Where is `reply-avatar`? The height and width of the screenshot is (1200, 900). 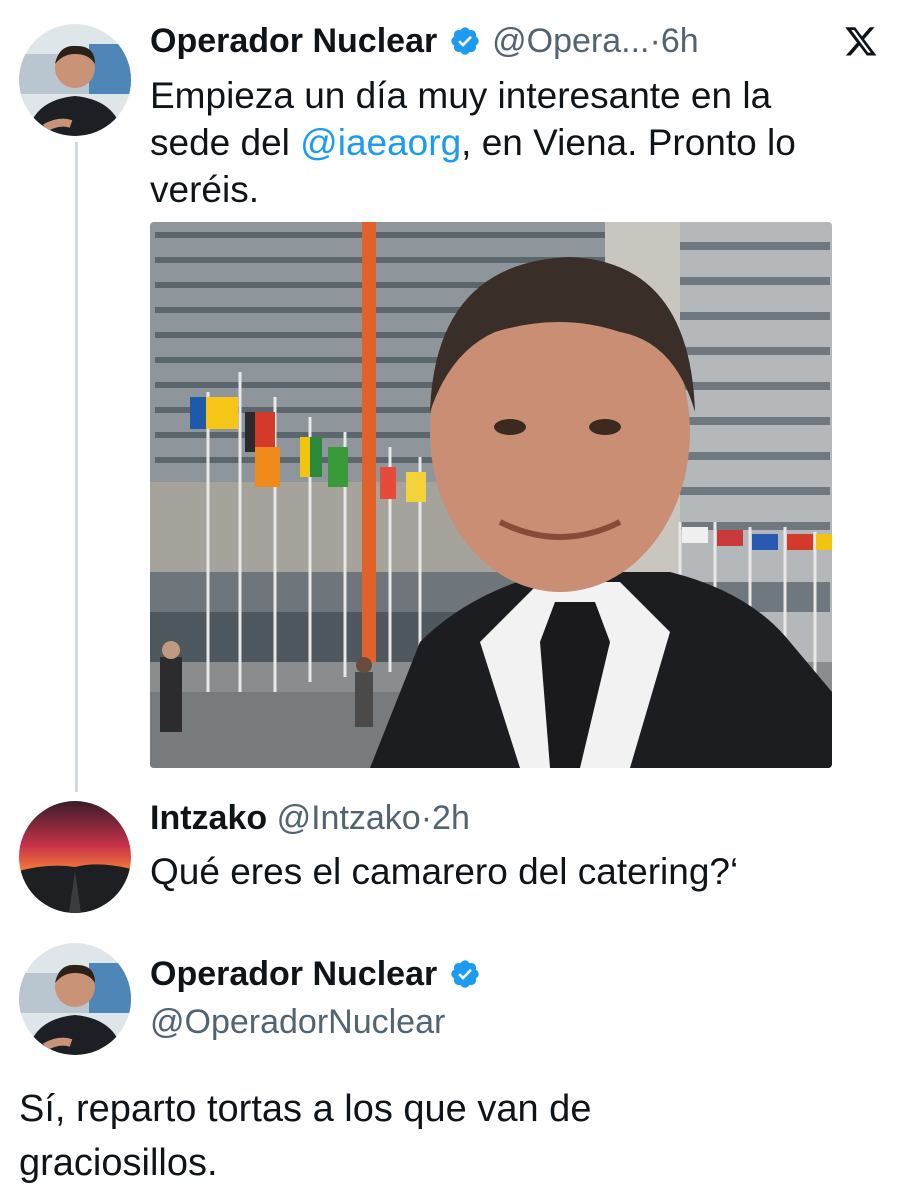 reply-avatar is located at coordinates (75, 857).